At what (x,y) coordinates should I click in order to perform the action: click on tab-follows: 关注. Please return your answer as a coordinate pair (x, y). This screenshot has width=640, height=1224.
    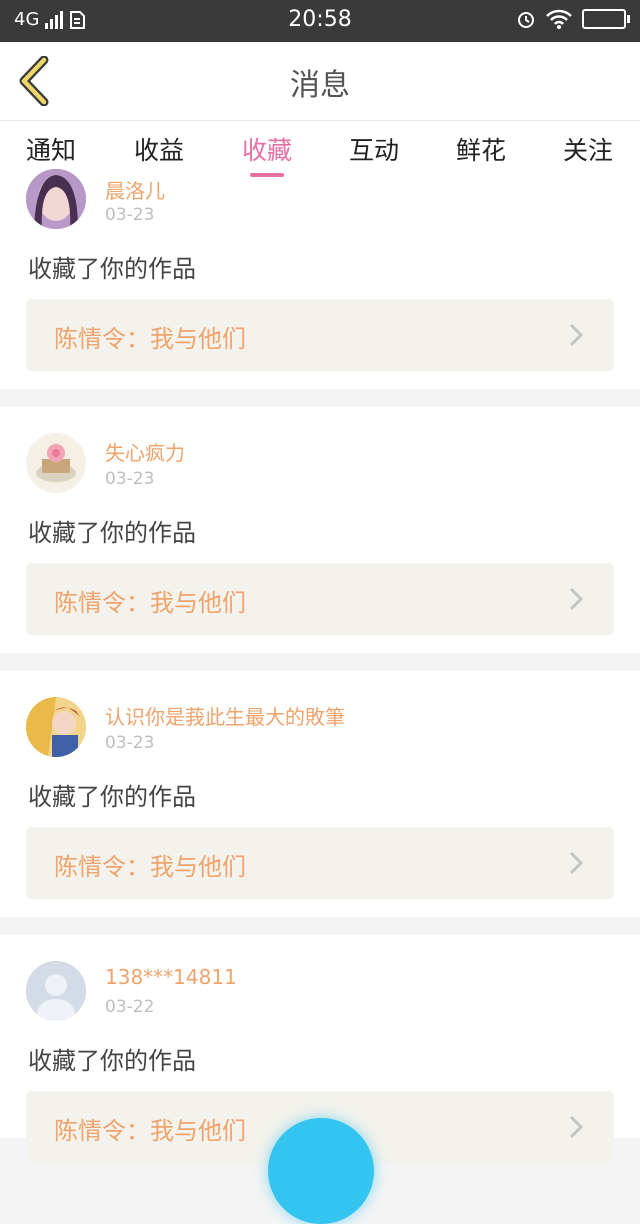
    Looking at the image, I should click on (588, 149).